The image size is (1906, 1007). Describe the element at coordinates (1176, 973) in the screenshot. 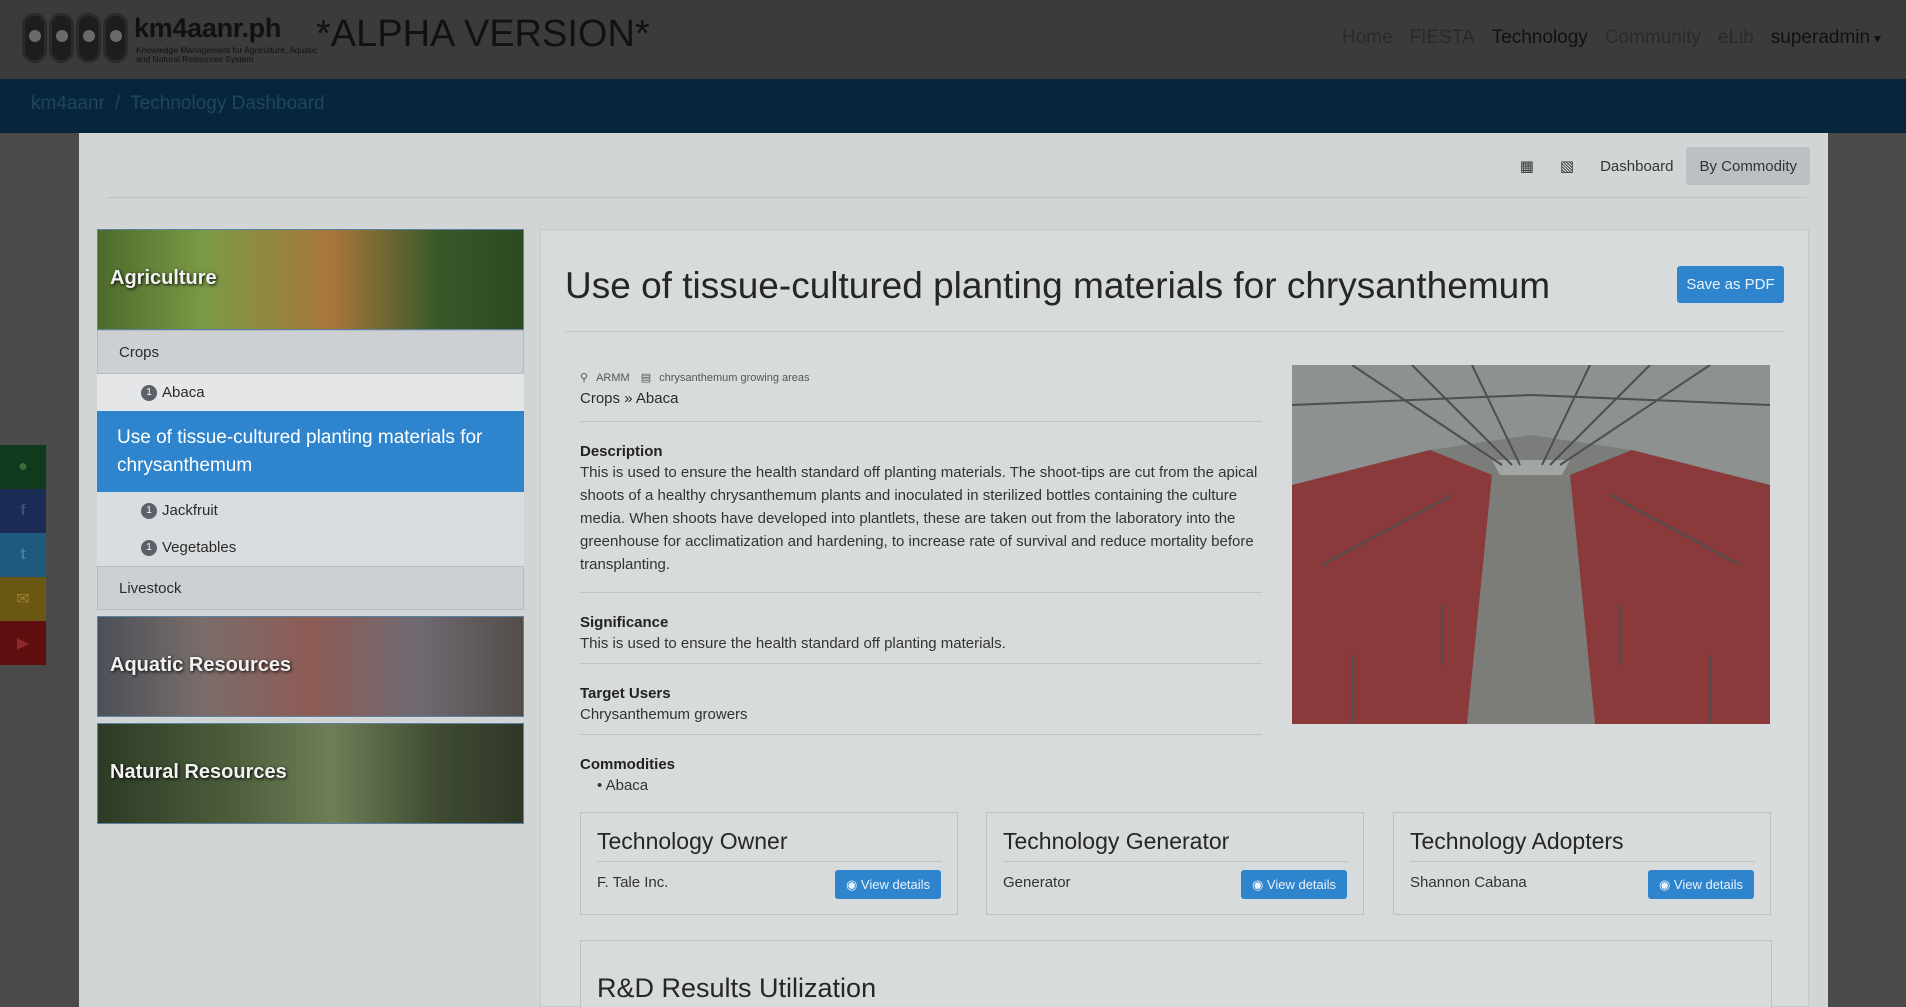

I see `rd-results-box: R&D Results Utilization` at that location.